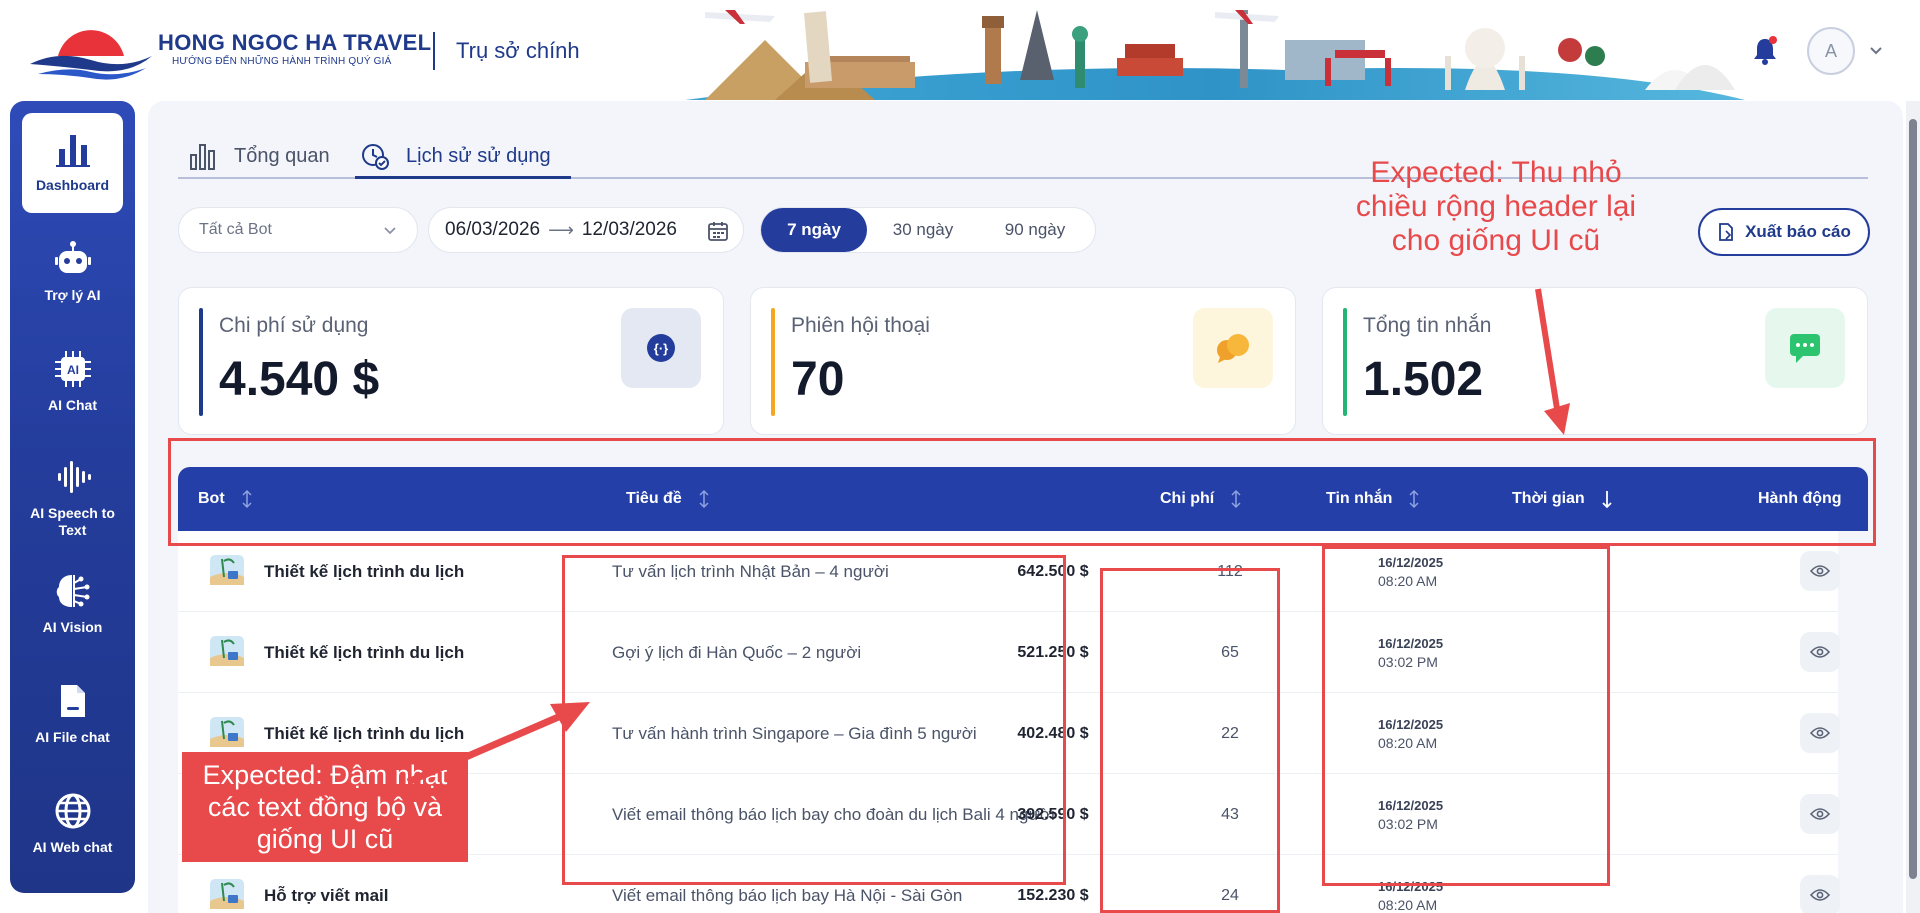 The width and height of the screenshot is (1920, 913). Describe the element at coordinates (72, 295) in the screenshot. I see `sidebar-item-label: Trợ lý AI` at that location.